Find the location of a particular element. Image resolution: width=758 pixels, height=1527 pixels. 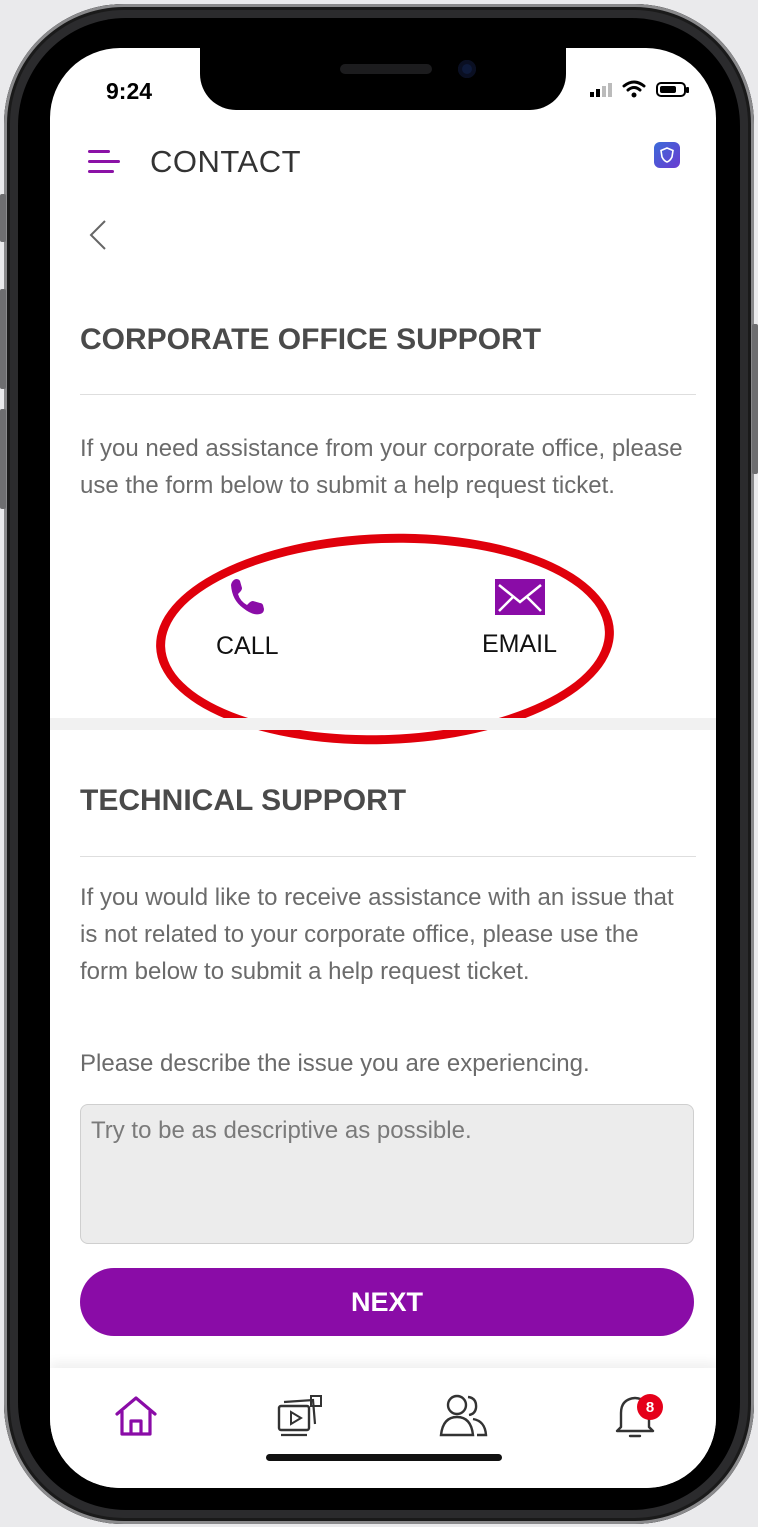

tab-notifications: 8 is located at coordinates (636, 1416).